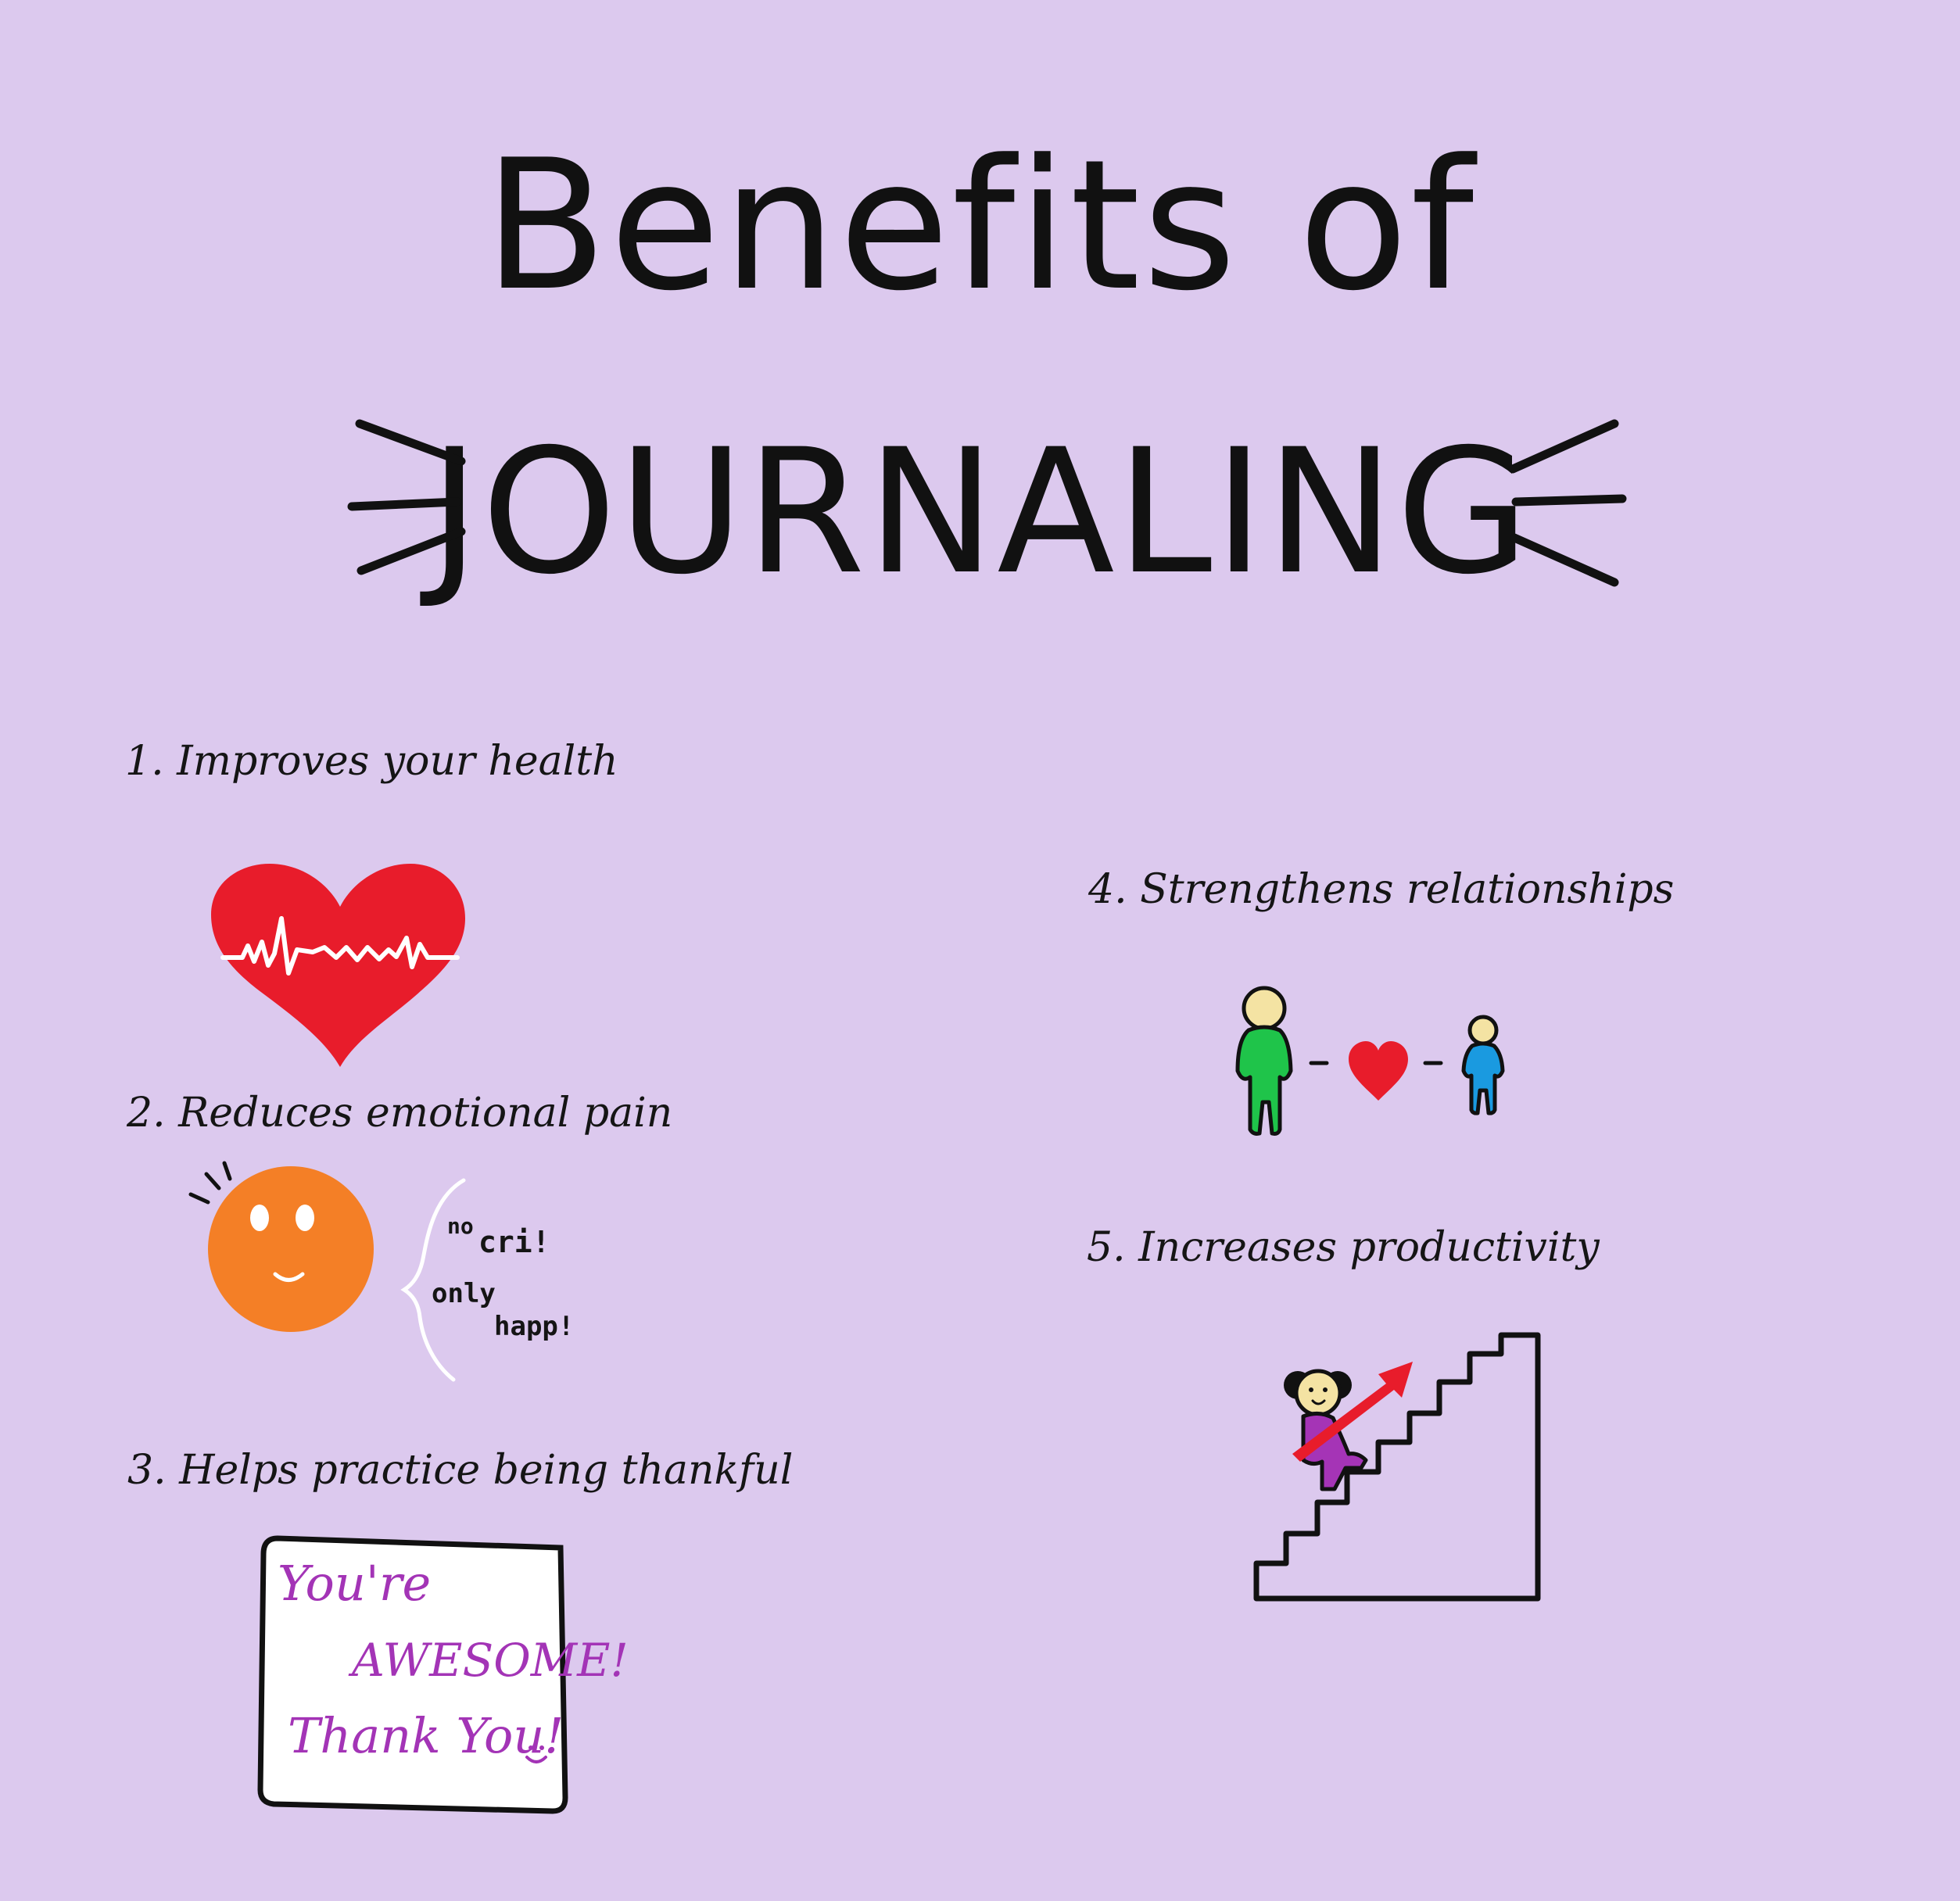 This screenshot has height=1901, width=1960. I want to click on speech-text-only: only, so click(464, 1293).